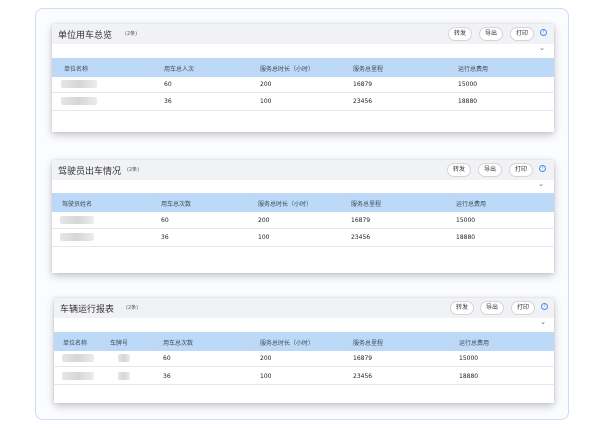 The width and height of the screenshot is (605, 428). Describe the element at coordinates (77, 204) in the screenshot. I see `column-header: 驾驶员姓名` at that location.